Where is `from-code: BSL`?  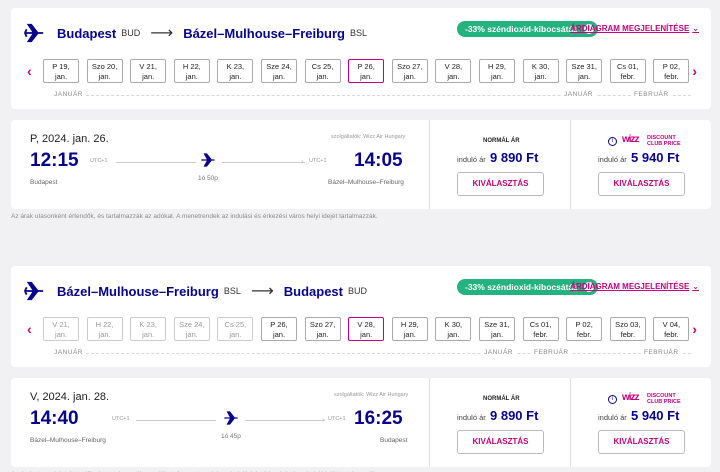
from-code: BSL is located at coordinates (232, 291).